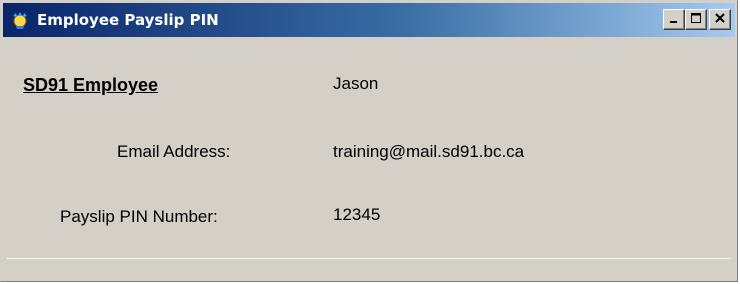 The height and width of the screenshot is (284, 740). Describe the element at coordinates (174, 151) in the screenshot. I see `email-label: Email Address:` at that location.